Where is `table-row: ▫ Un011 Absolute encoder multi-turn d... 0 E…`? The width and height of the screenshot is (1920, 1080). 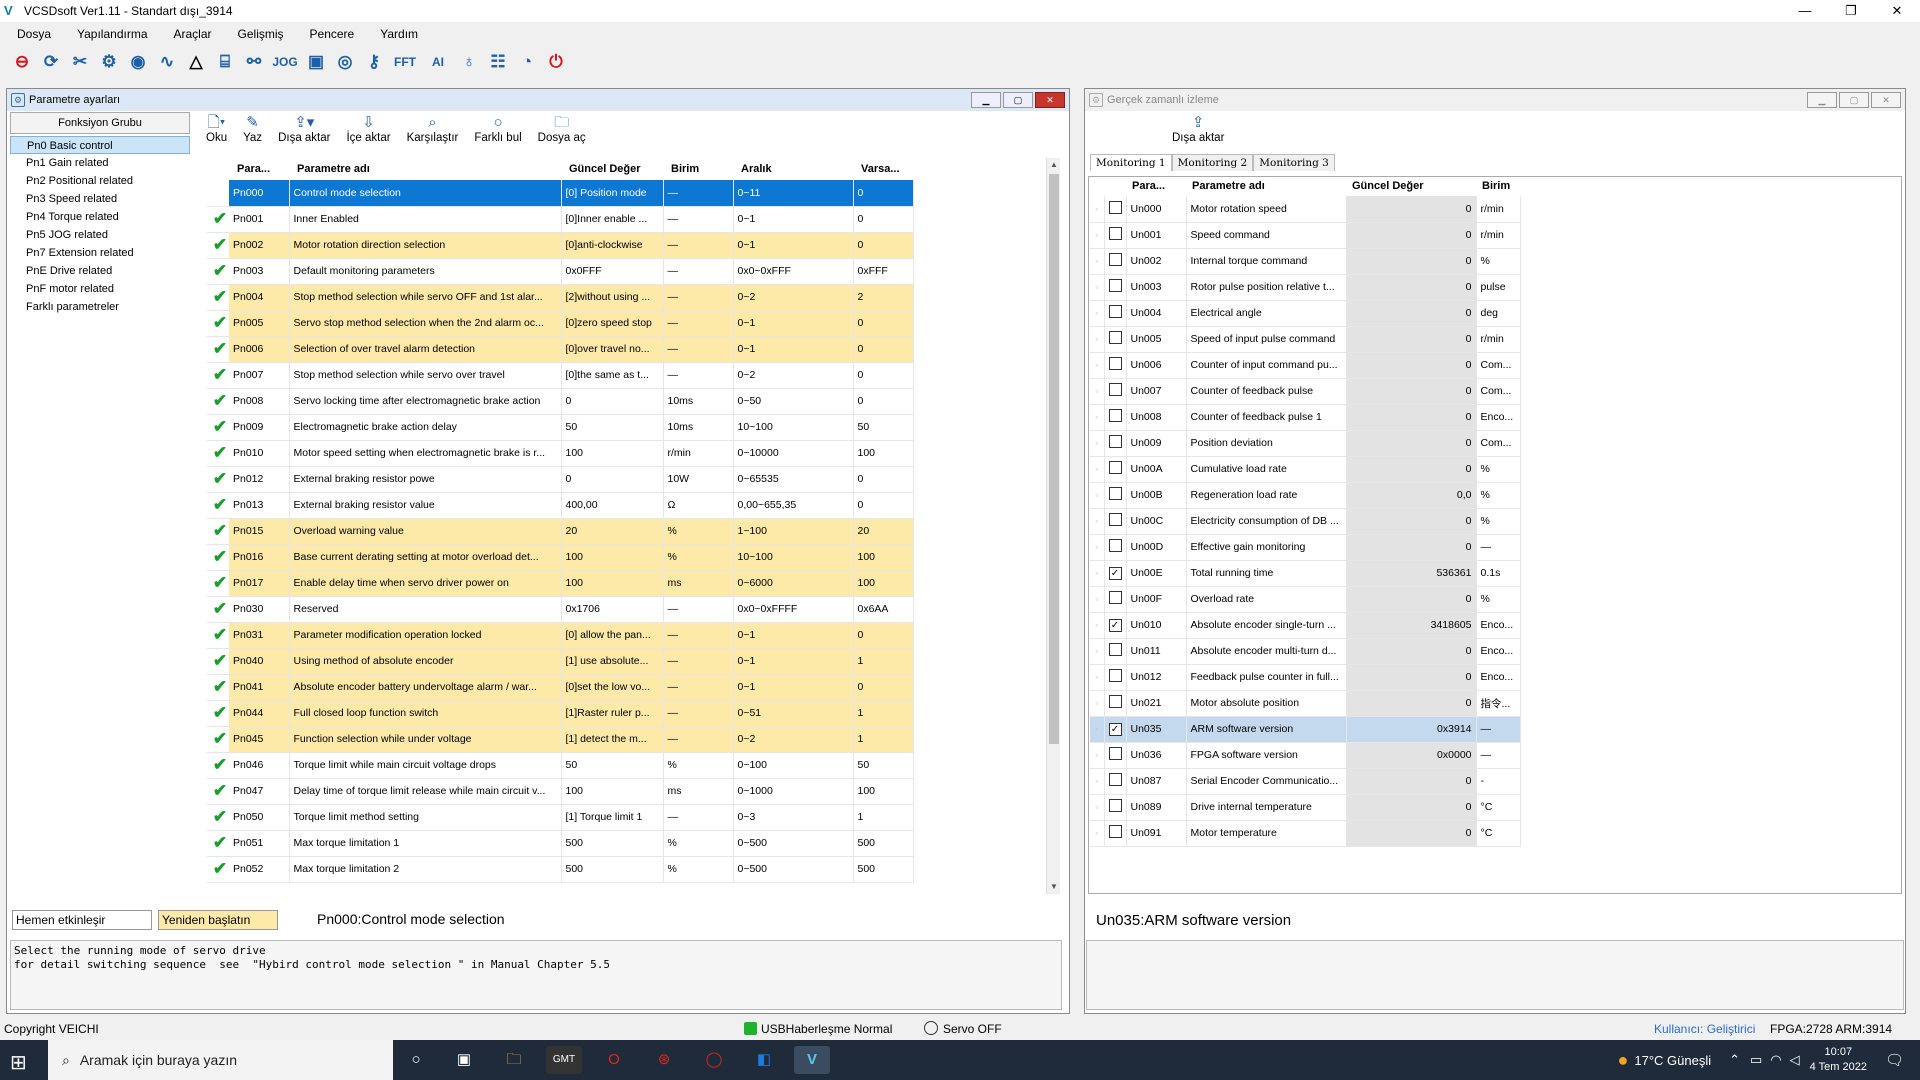
table-row: ▫ Un011 Absolute encoder multi-turn d... 0 E… is located at coordinates (1305, 651).